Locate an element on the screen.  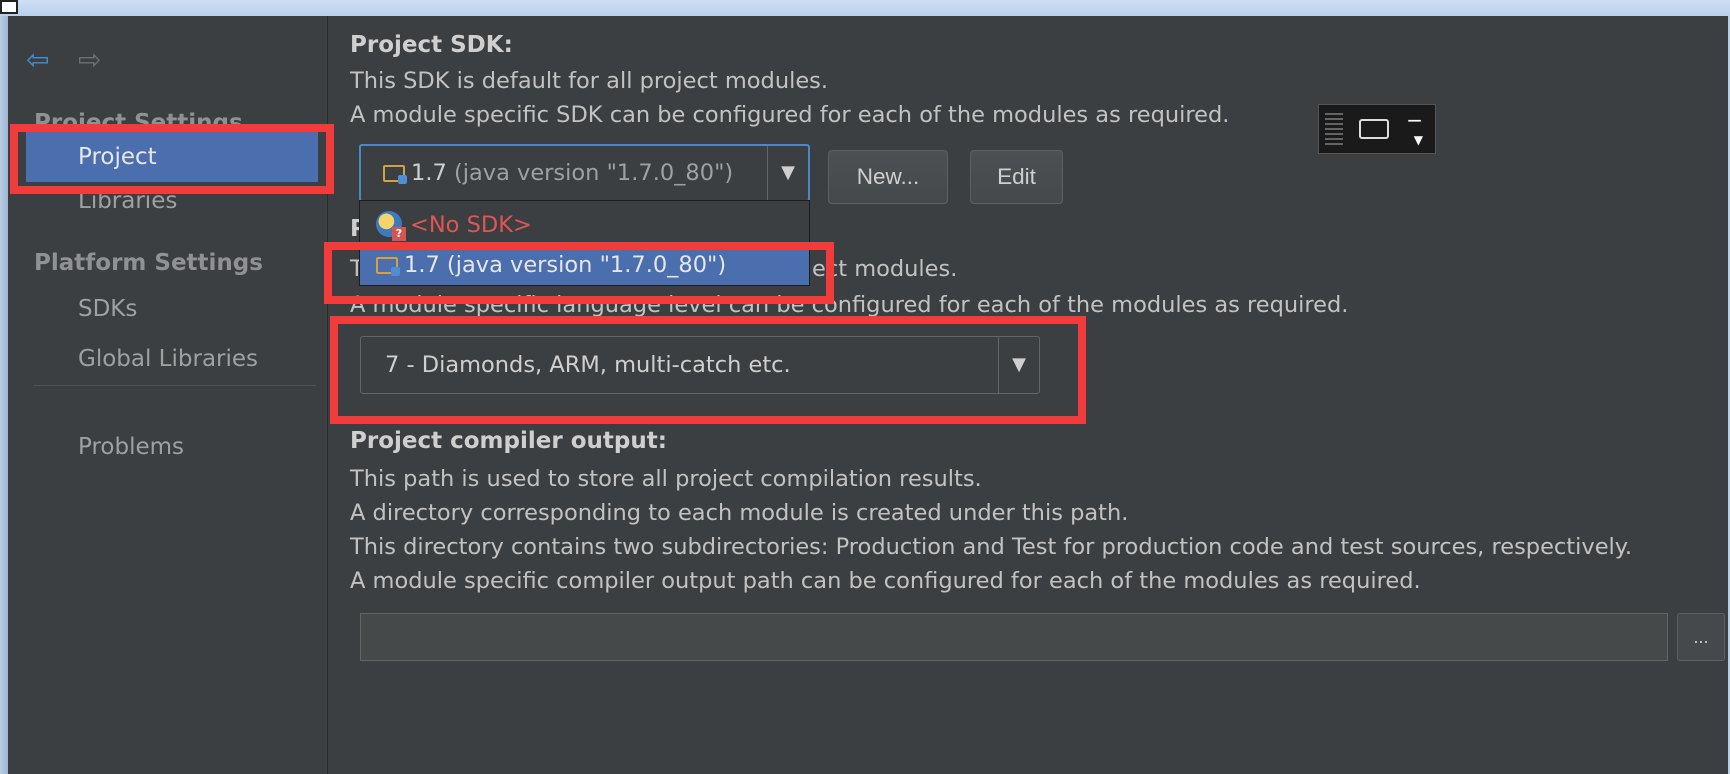
language-level-selected-value: 7 - Diamonds, ARM, multi-catch etc. is located at coordinates (588, 365).